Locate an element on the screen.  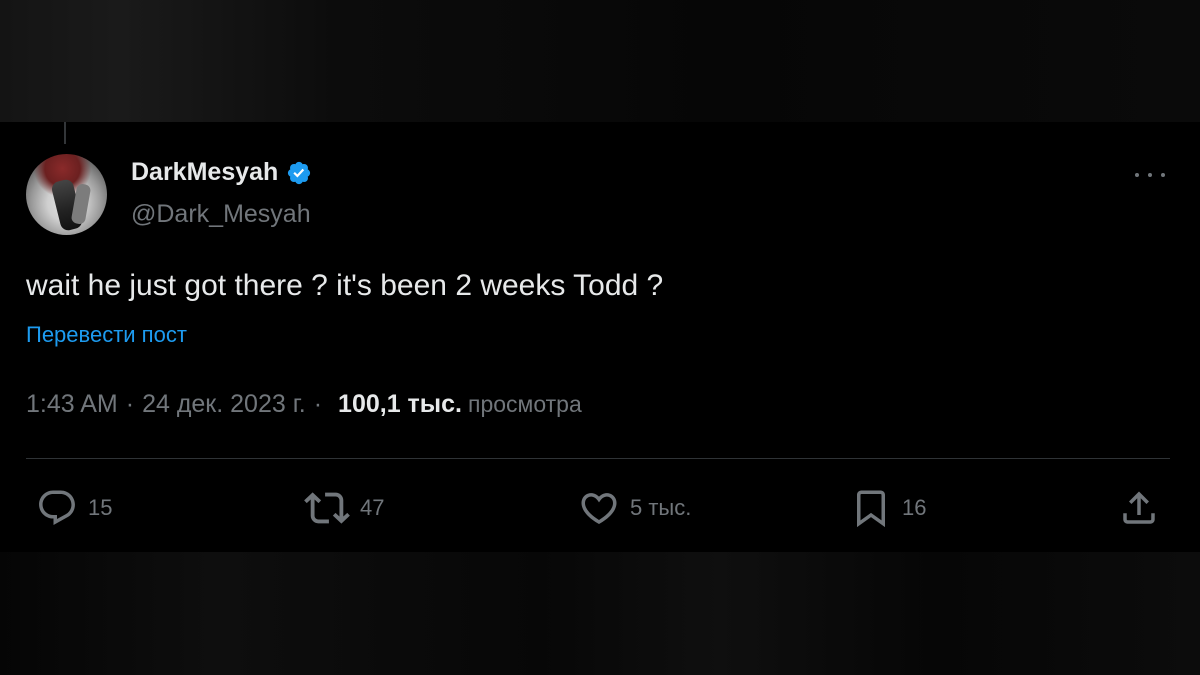
author-name-row: DarkMesyah is located at coordinates (221, 172).